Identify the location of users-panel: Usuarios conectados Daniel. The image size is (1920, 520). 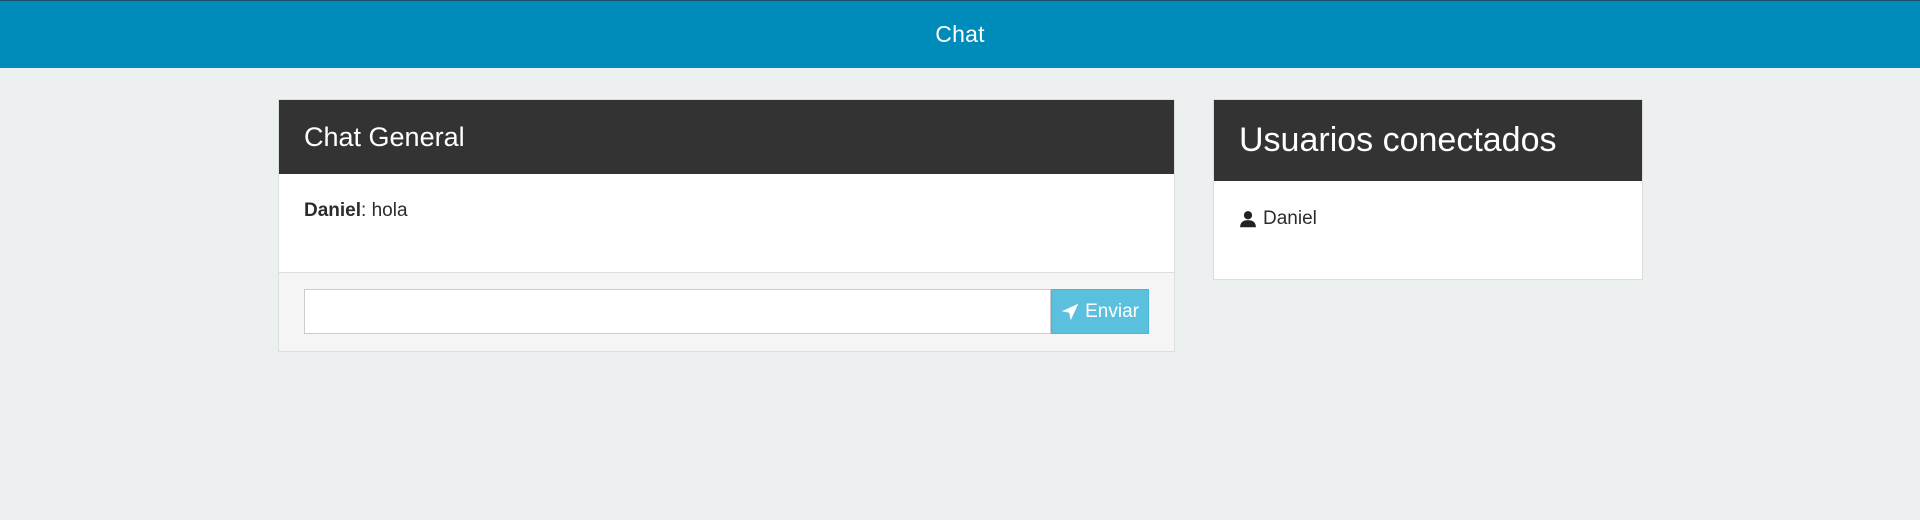
(1428, 189).